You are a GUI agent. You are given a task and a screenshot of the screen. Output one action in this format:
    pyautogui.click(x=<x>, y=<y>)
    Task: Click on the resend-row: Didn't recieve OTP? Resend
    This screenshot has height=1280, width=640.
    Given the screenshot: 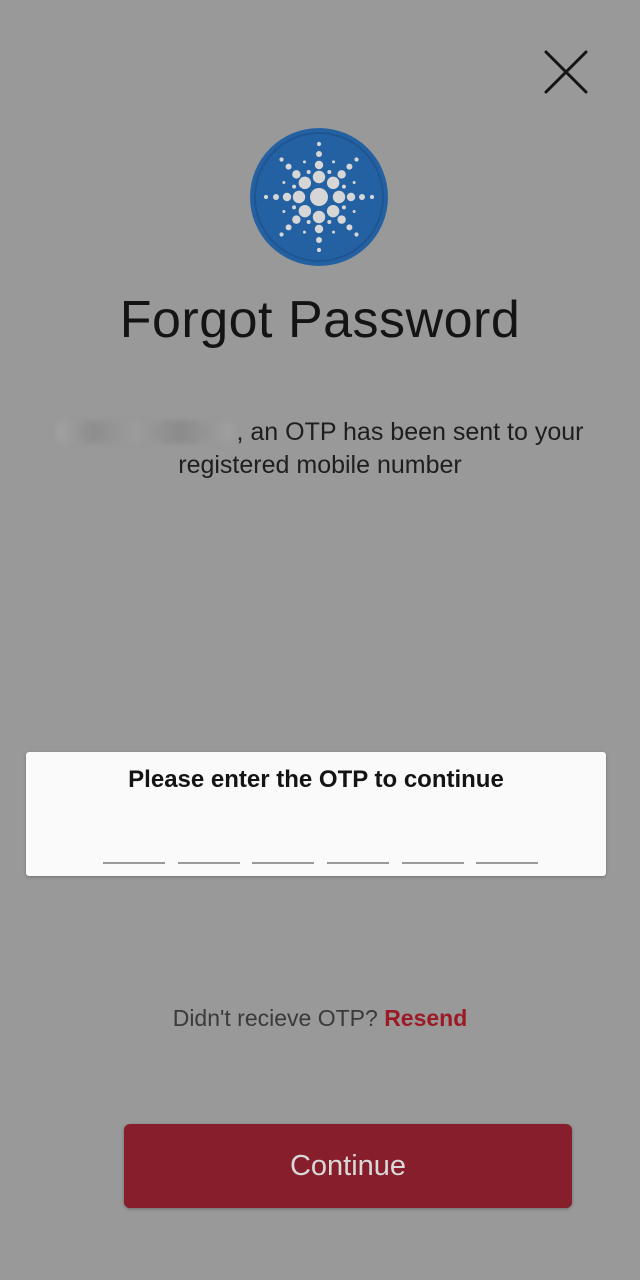 What is the action you would take?
    pyautogui.click(x=320, y=1018)
    